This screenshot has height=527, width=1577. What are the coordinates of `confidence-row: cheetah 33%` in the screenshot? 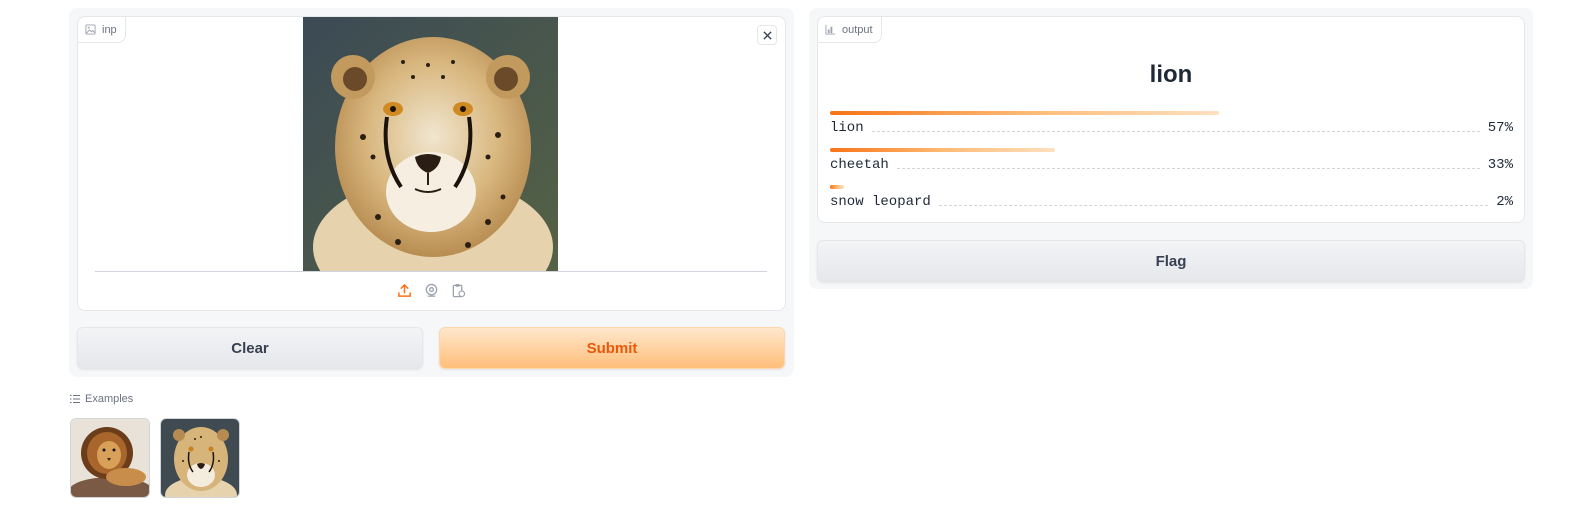 It's located at (1171, 163).